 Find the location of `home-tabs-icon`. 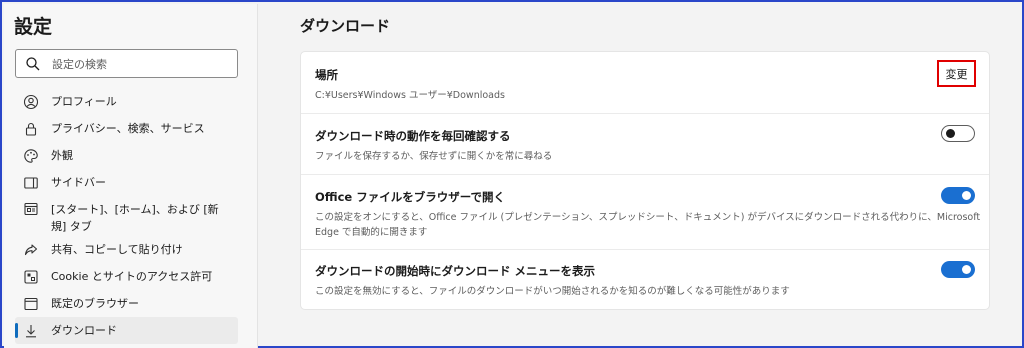

home-tabs-icon is located at coordinates (31, 209).